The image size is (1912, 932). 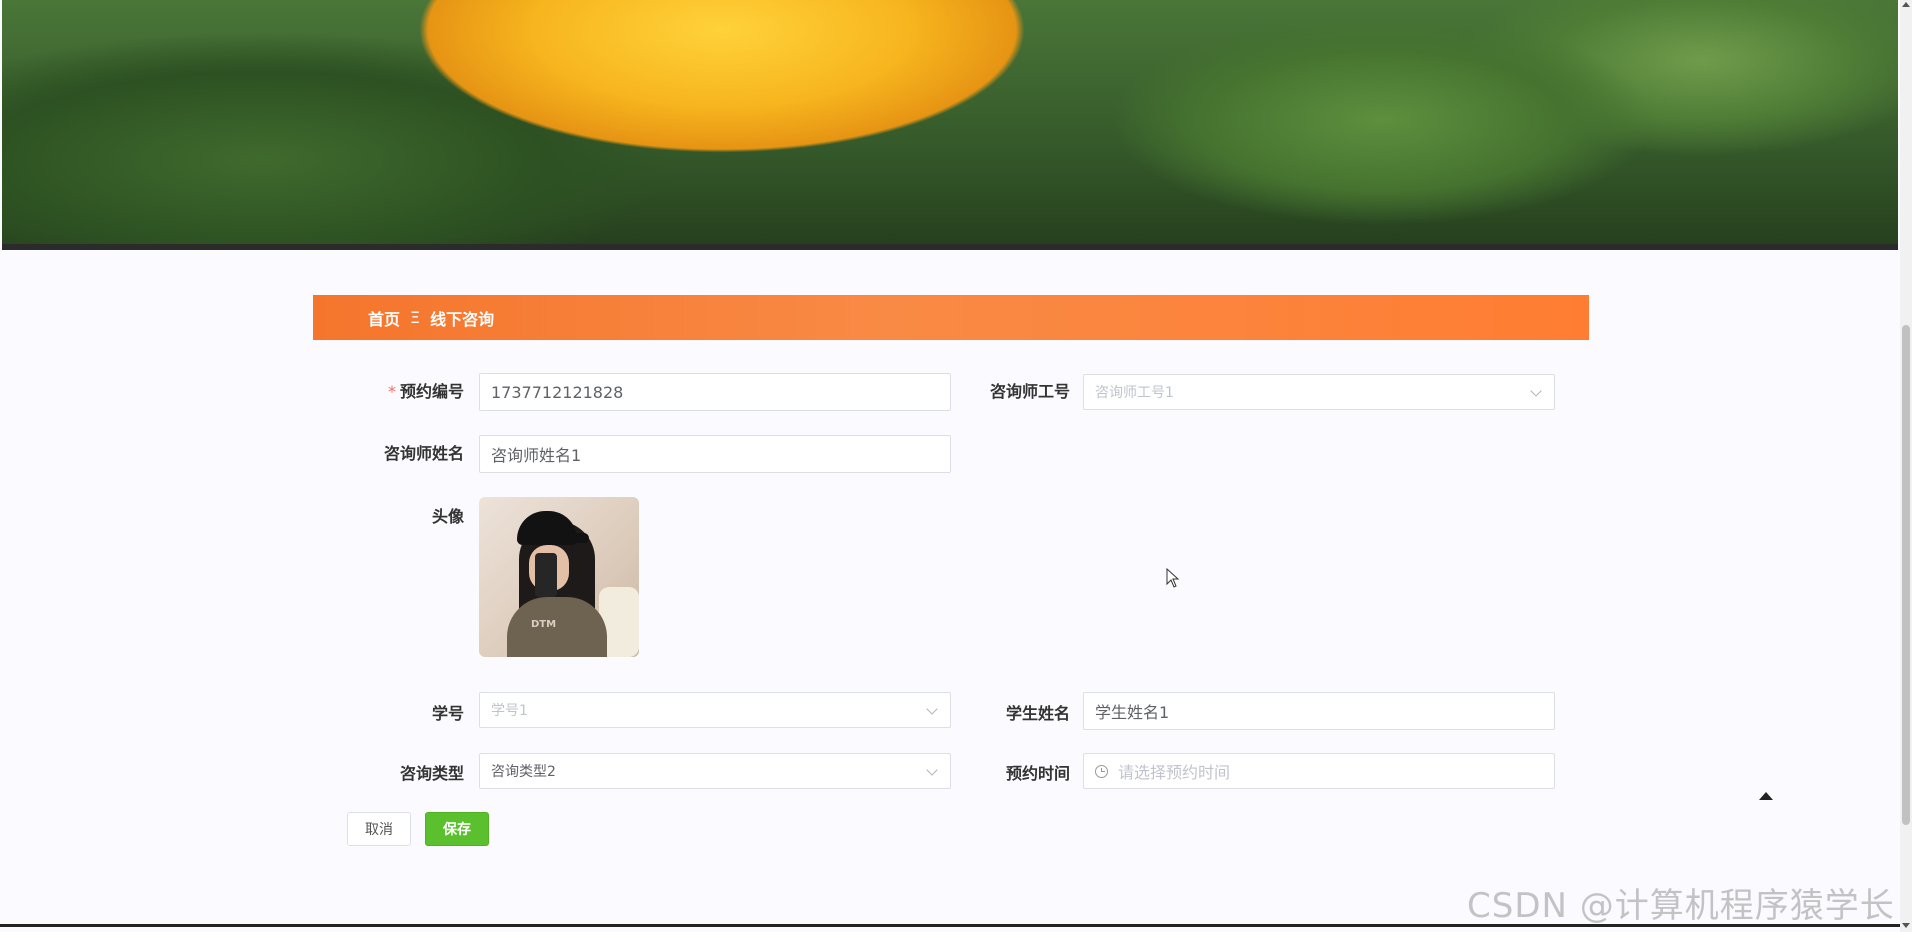 I want to click on consult-type-label: 咨询类型, so click(x=431, y=773).